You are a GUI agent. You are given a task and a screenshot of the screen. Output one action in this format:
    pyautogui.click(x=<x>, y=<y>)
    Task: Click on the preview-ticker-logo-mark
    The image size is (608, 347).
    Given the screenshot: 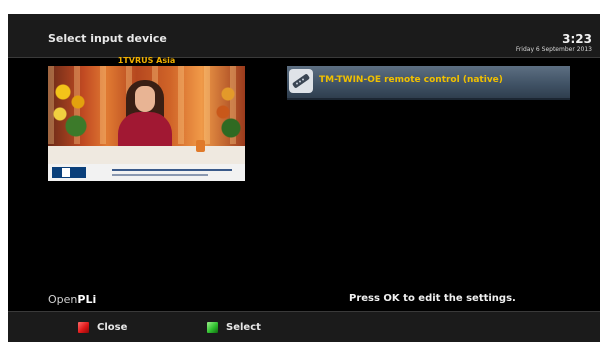 What is the action you would take?
    pyautogui.click(x=66, y=172)
    